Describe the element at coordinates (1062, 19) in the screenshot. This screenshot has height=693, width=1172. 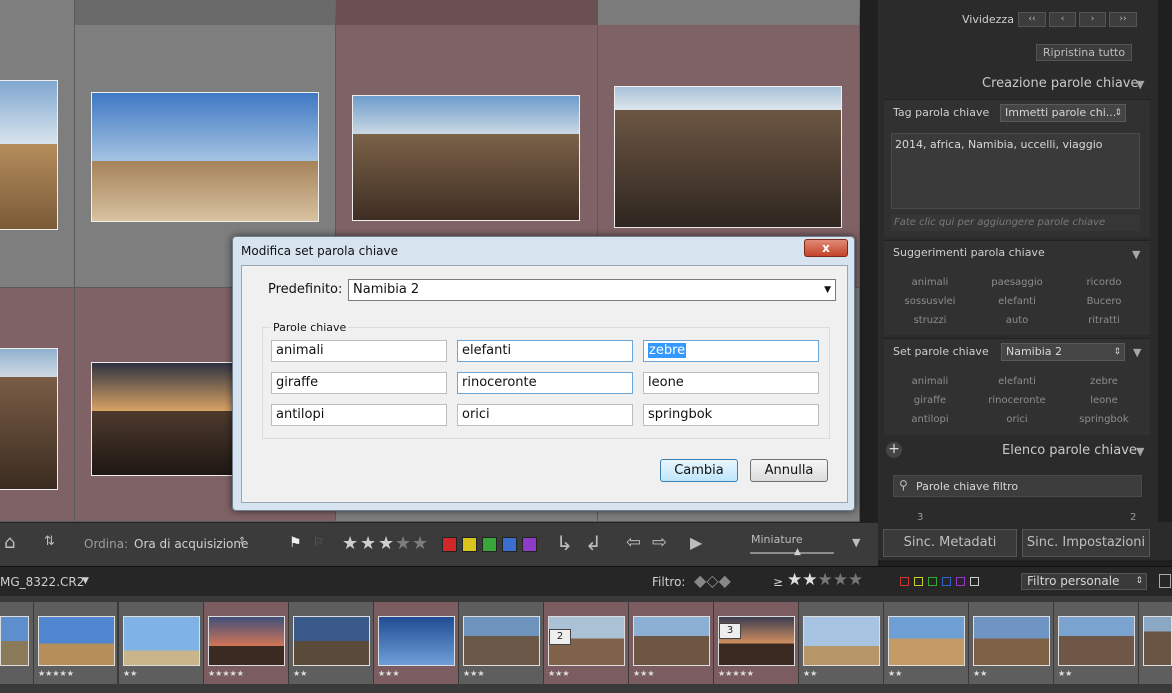
I see `vividness-decrease-button: ‹` at that location.